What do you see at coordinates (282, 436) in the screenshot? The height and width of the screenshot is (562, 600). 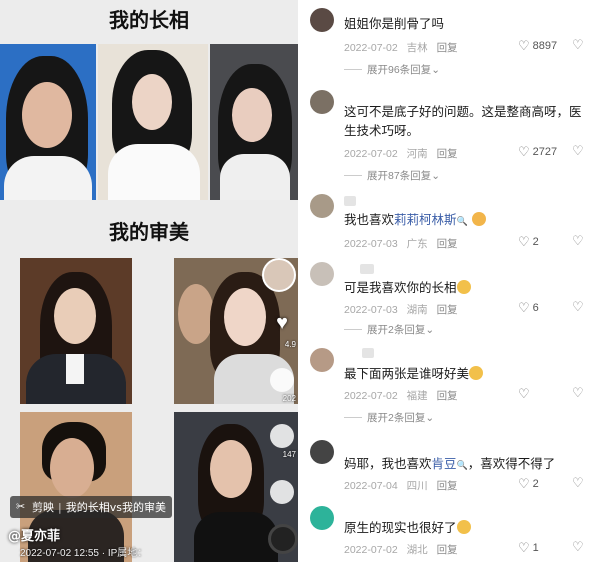 I see `video-favorite-icon` at bounding box center [282, 436].